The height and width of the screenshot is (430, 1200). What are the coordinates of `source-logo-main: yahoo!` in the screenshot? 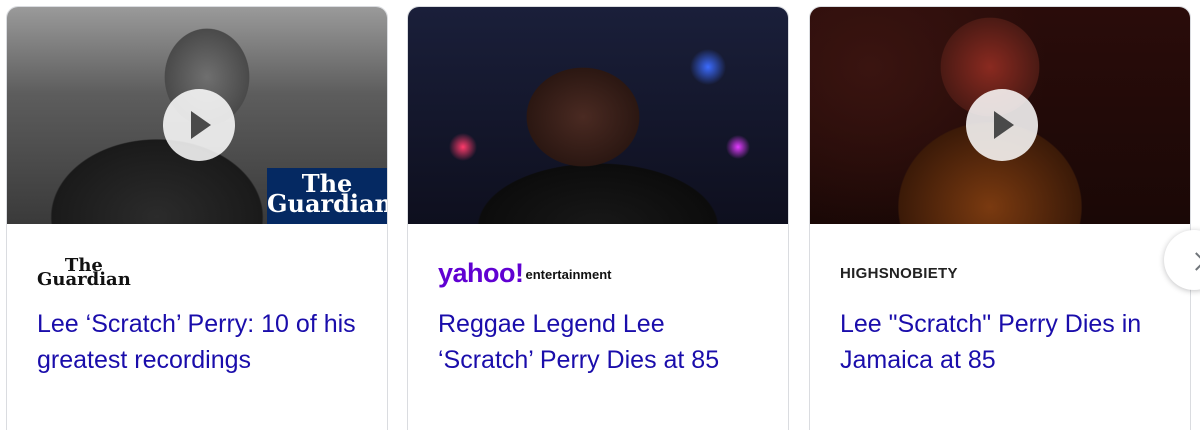 It's located at (481, 272).